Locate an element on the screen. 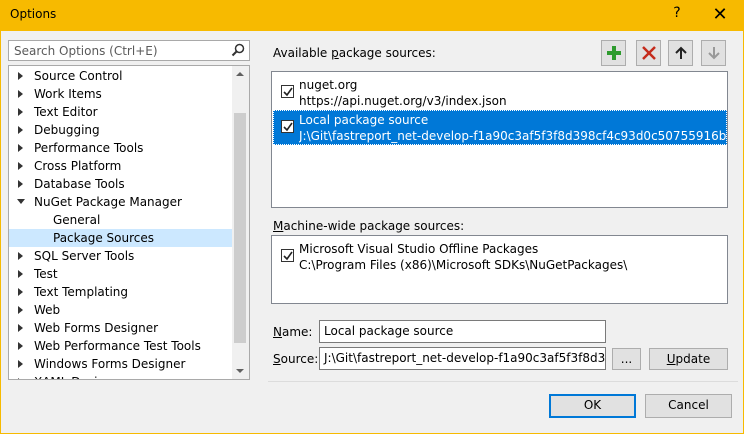 This screenshot has width=744, height=434. tree-item-label: Performance Tools is located at coordinates (89, 148).